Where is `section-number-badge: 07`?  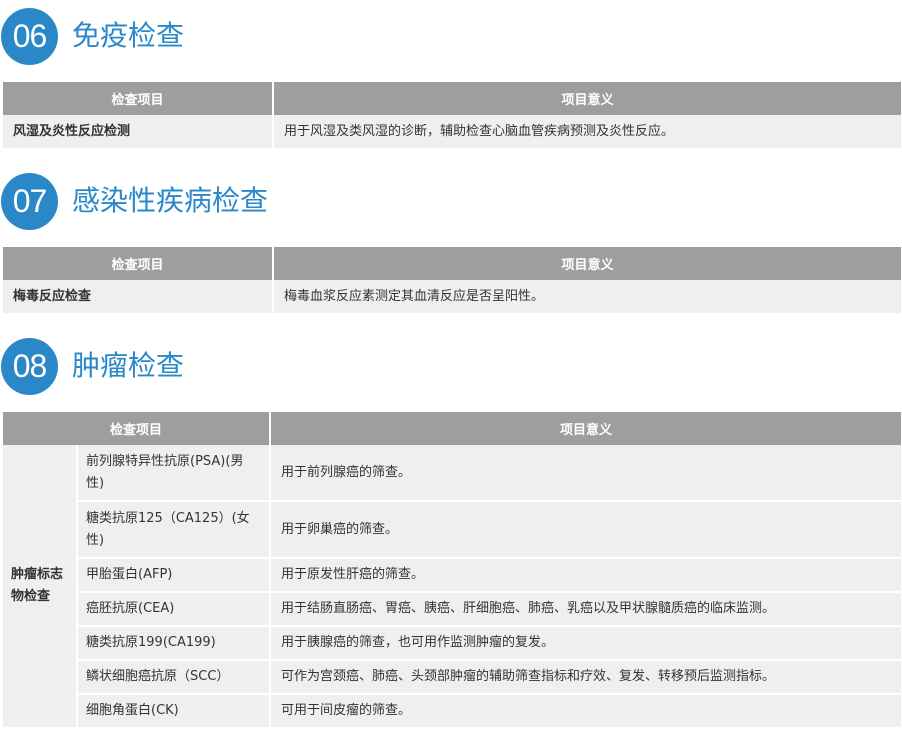
section-number-badge: 07 is located at coordinates (29, 201).